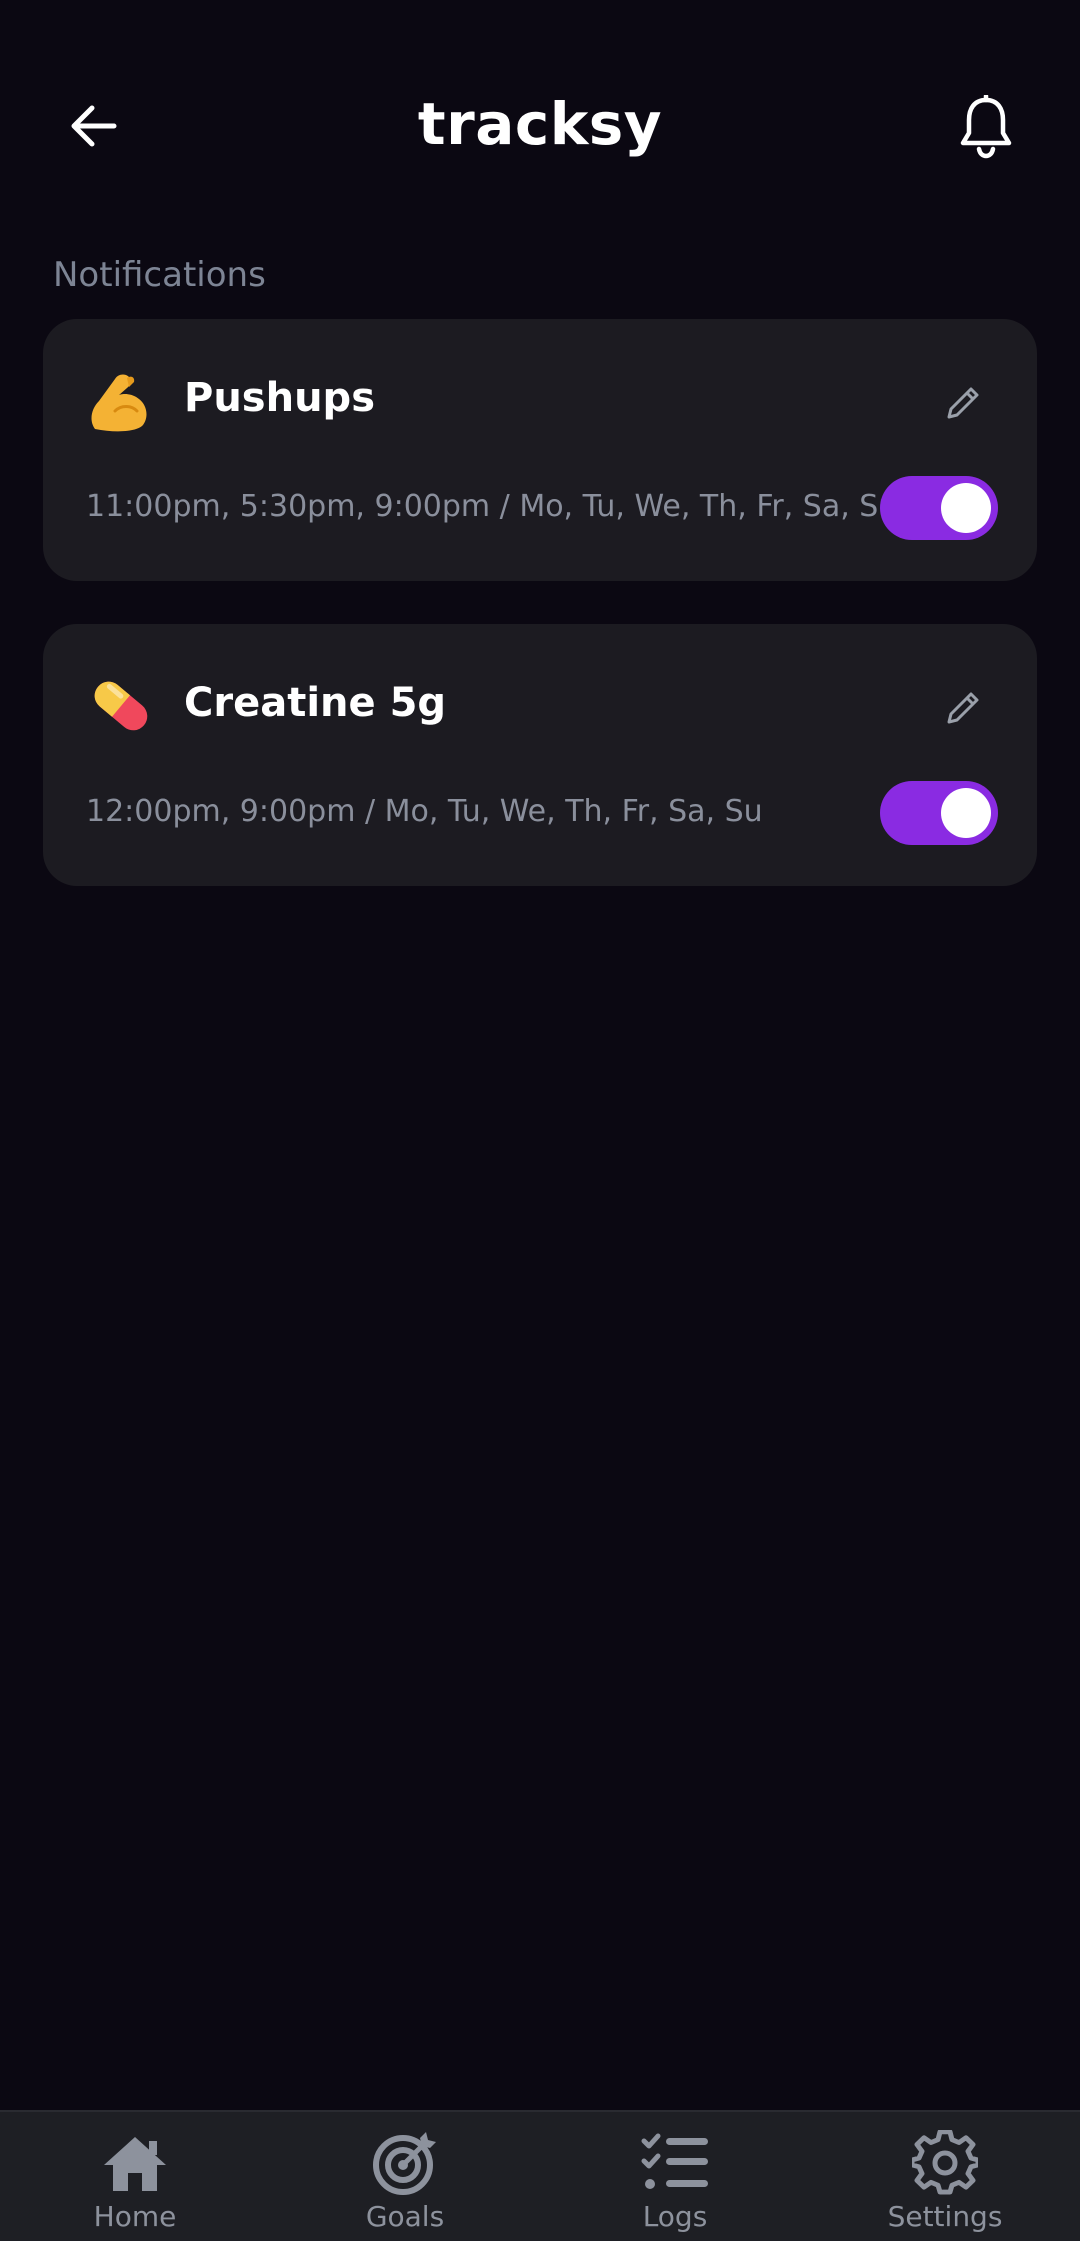 The image size is (1080, 2241). What do you see at coordinates (135, 2216) in the screenshot?
I see `nav-label: Home` at bounding box center [135, 2216].